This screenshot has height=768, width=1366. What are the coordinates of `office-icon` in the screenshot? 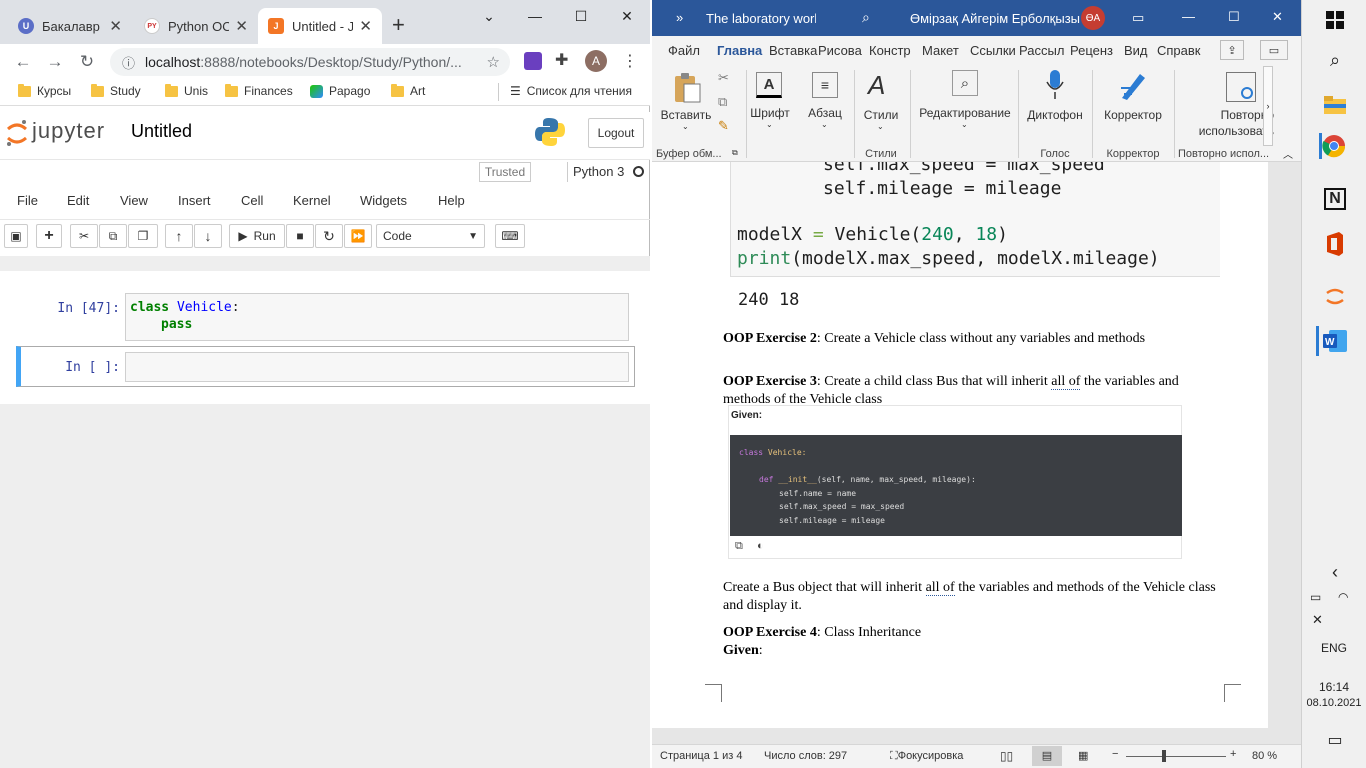 It's located at (1335, 244).